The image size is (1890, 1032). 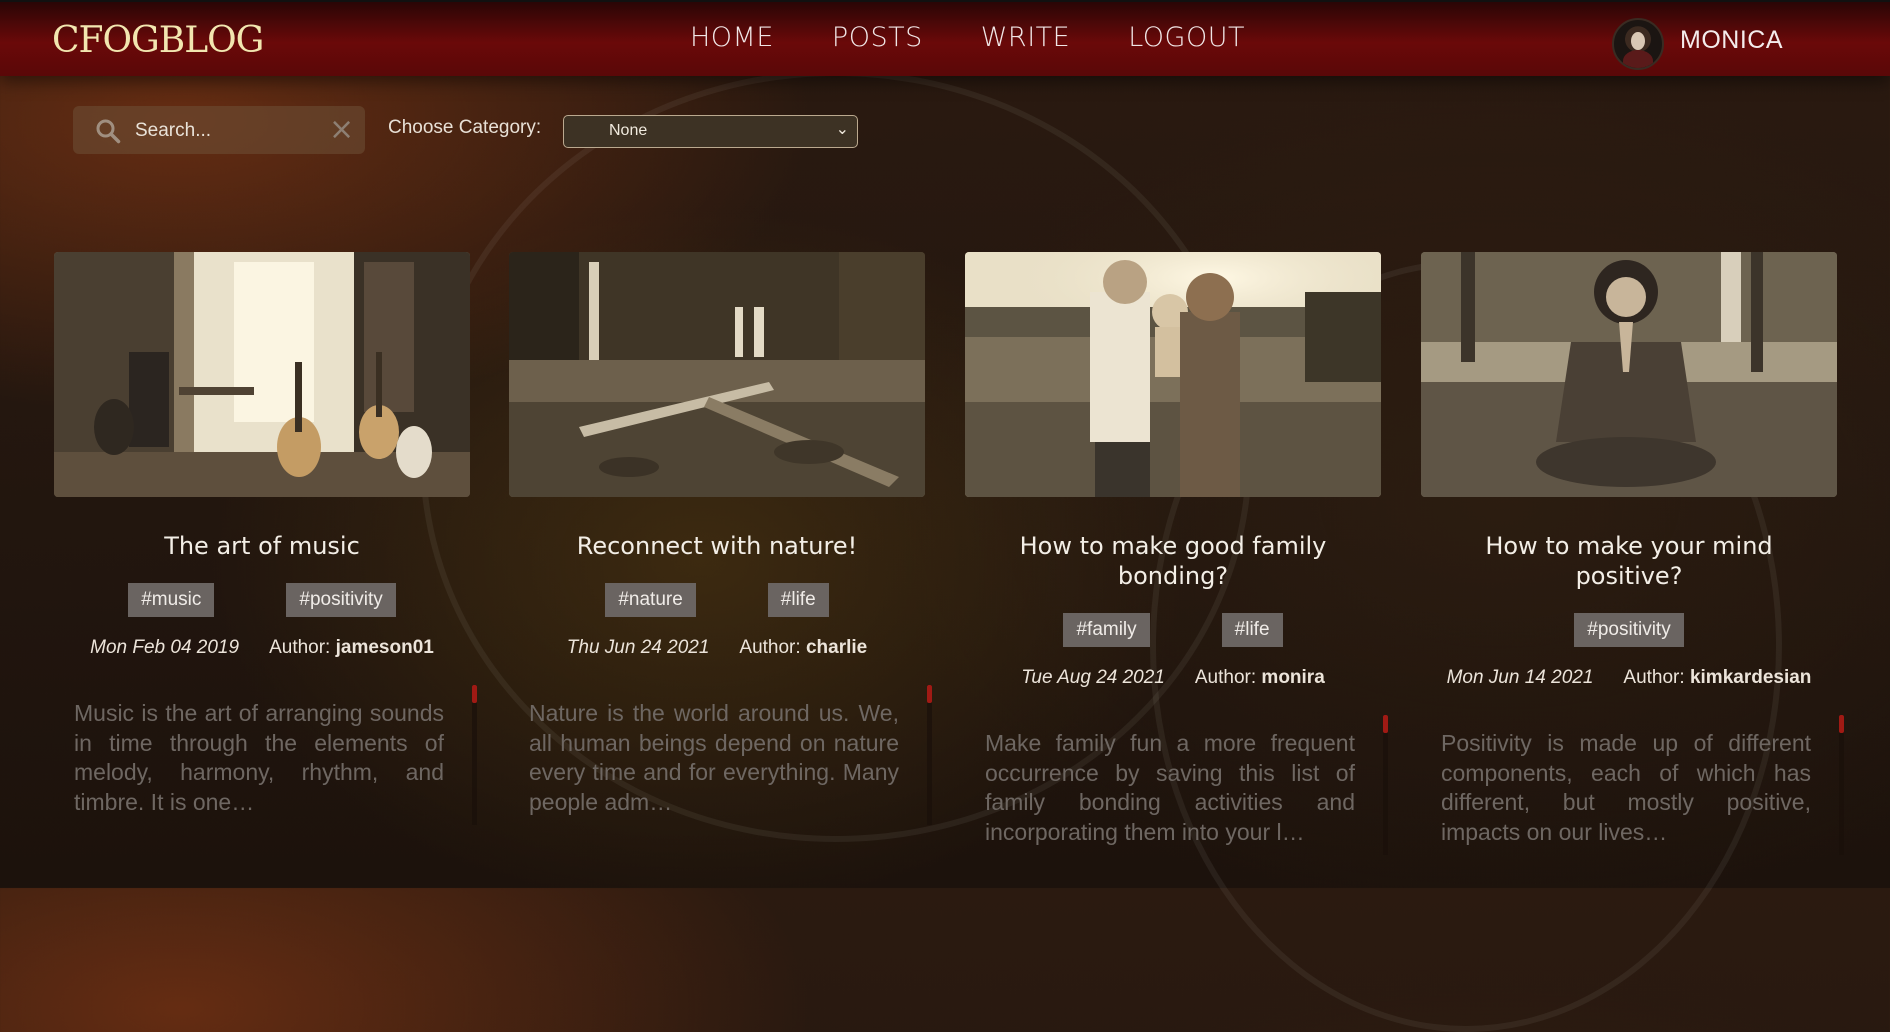 What do you see at coordinates (262, 600) in the screenshot?
I see `tag-list: #music #positivity` at bounding box center [262, 600].